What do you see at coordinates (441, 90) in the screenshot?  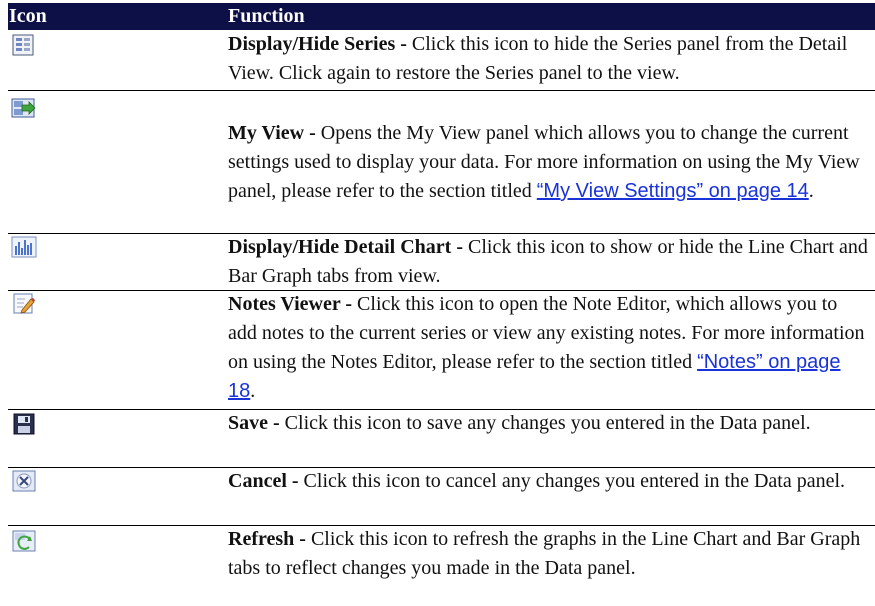 I see `row-divider` at bounding box center [441, 90].